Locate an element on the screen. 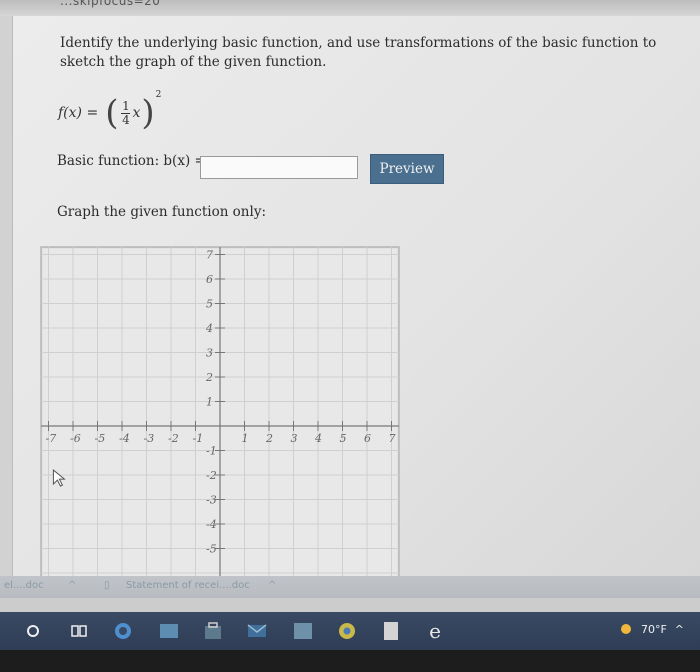 This screenshot has width=700, height=672. x-tick-label: 1 is located at coordinates (245, 438).